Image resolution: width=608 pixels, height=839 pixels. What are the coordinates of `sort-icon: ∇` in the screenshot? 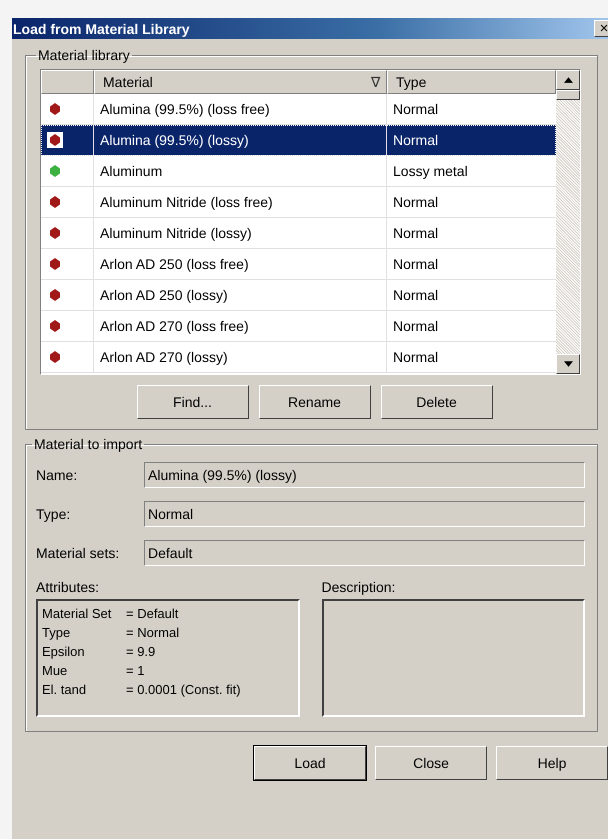 It's located at (375, 82).